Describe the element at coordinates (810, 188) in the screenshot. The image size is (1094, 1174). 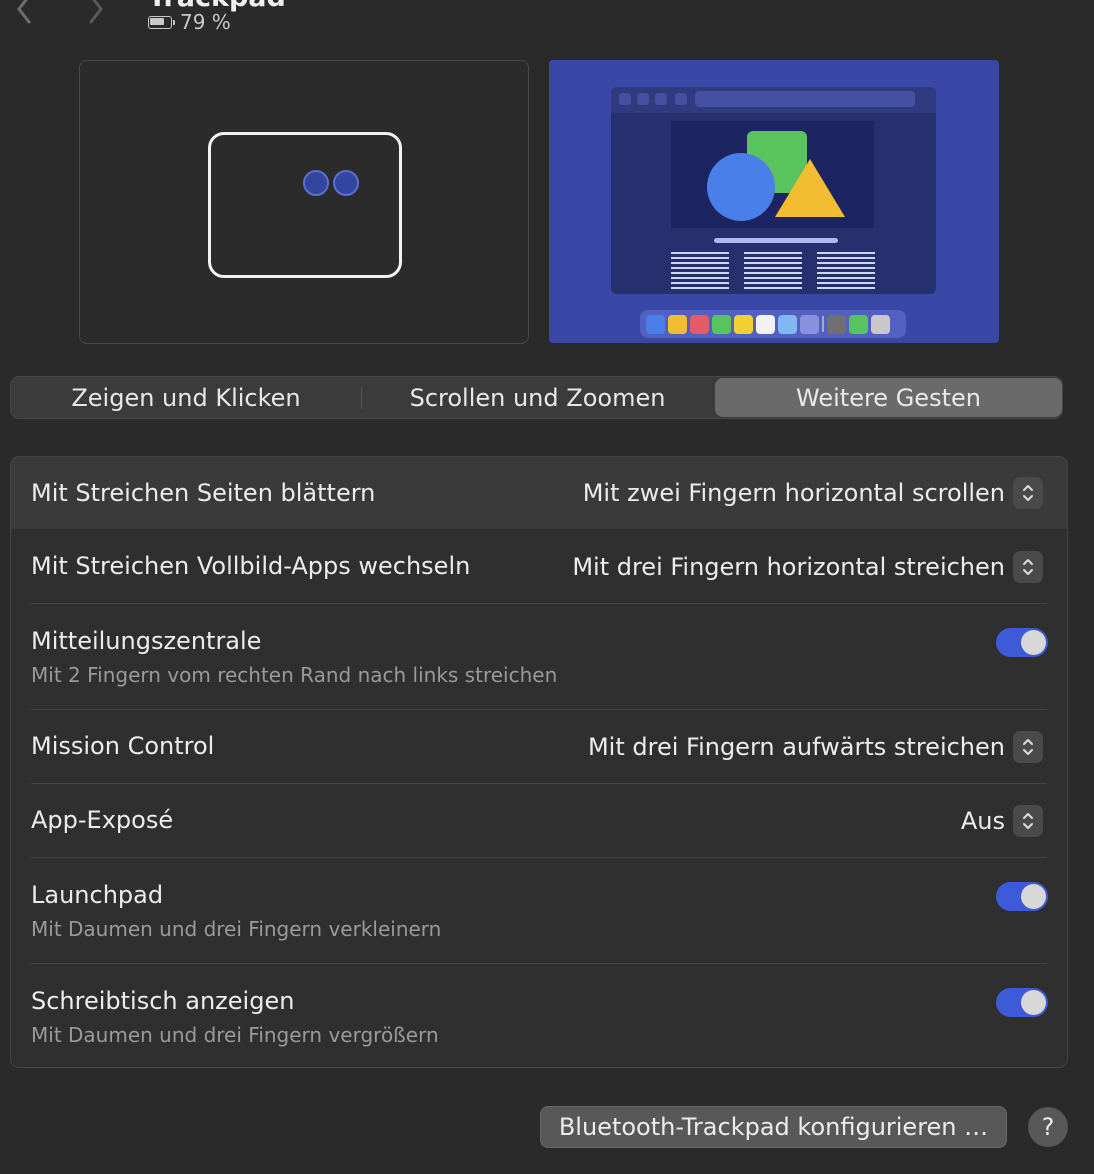
I see `yellow-triangle-shape` at that location.